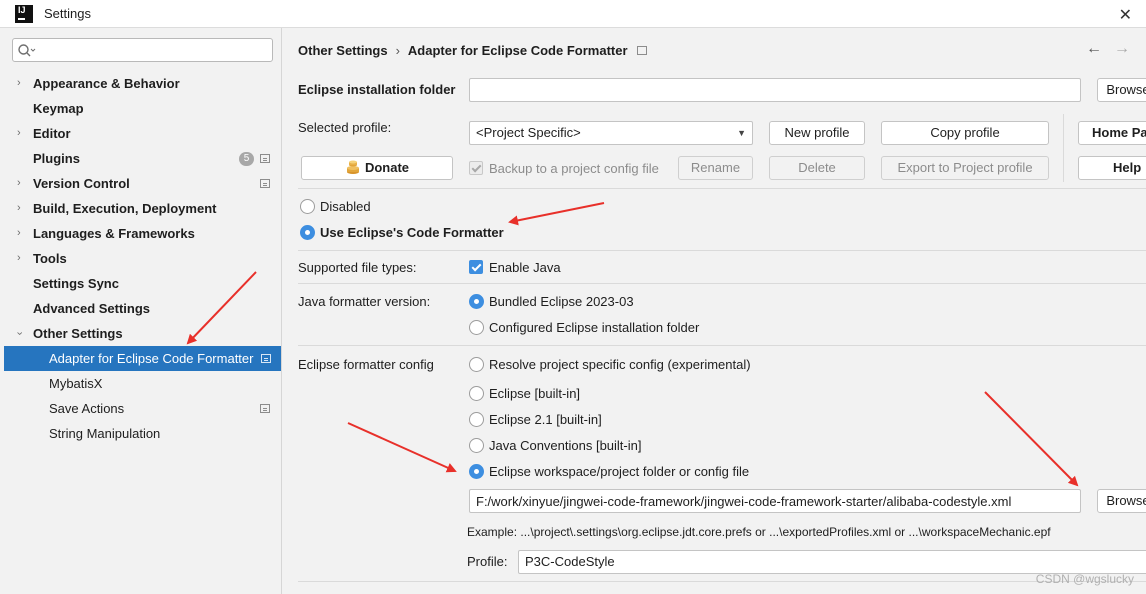 Image resolution: width=1146 pixels, height=594 pixels. I want to click on tree-item-label: Tools, so click(50, 258).